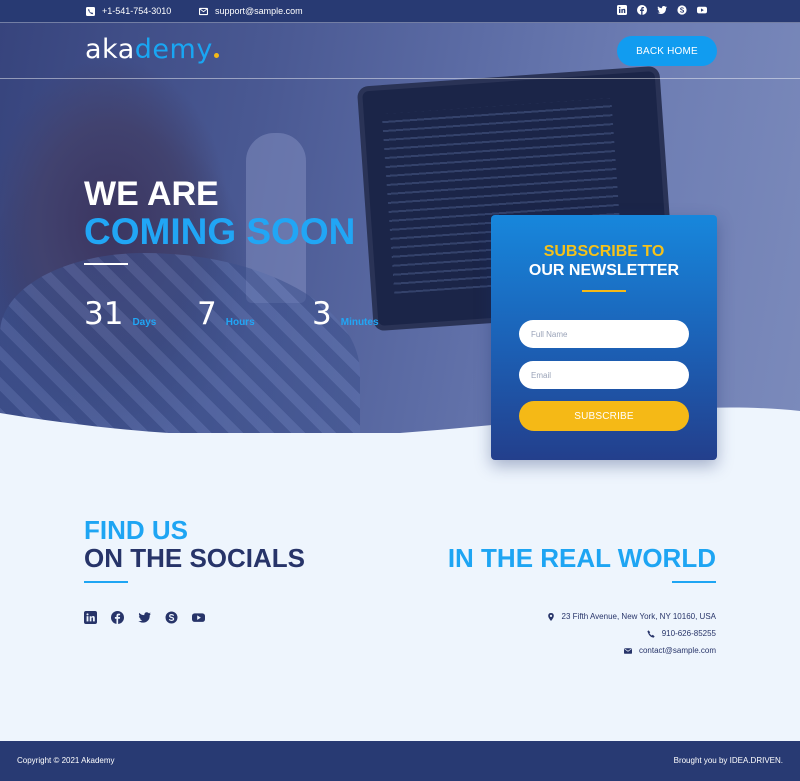  I want to click on header-divider, so click(400, 78).